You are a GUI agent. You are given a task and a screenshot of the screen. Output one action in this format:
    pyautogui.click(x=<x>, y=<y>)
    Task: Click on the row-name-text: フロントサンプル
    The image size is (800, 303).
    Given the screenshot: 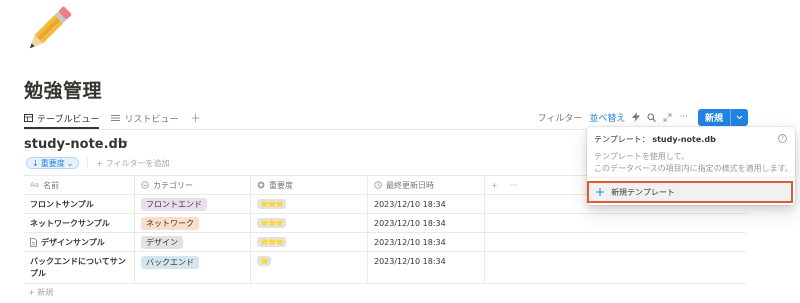 What is the action you would take?
    pyautogui.click(x=62, y=204)
    